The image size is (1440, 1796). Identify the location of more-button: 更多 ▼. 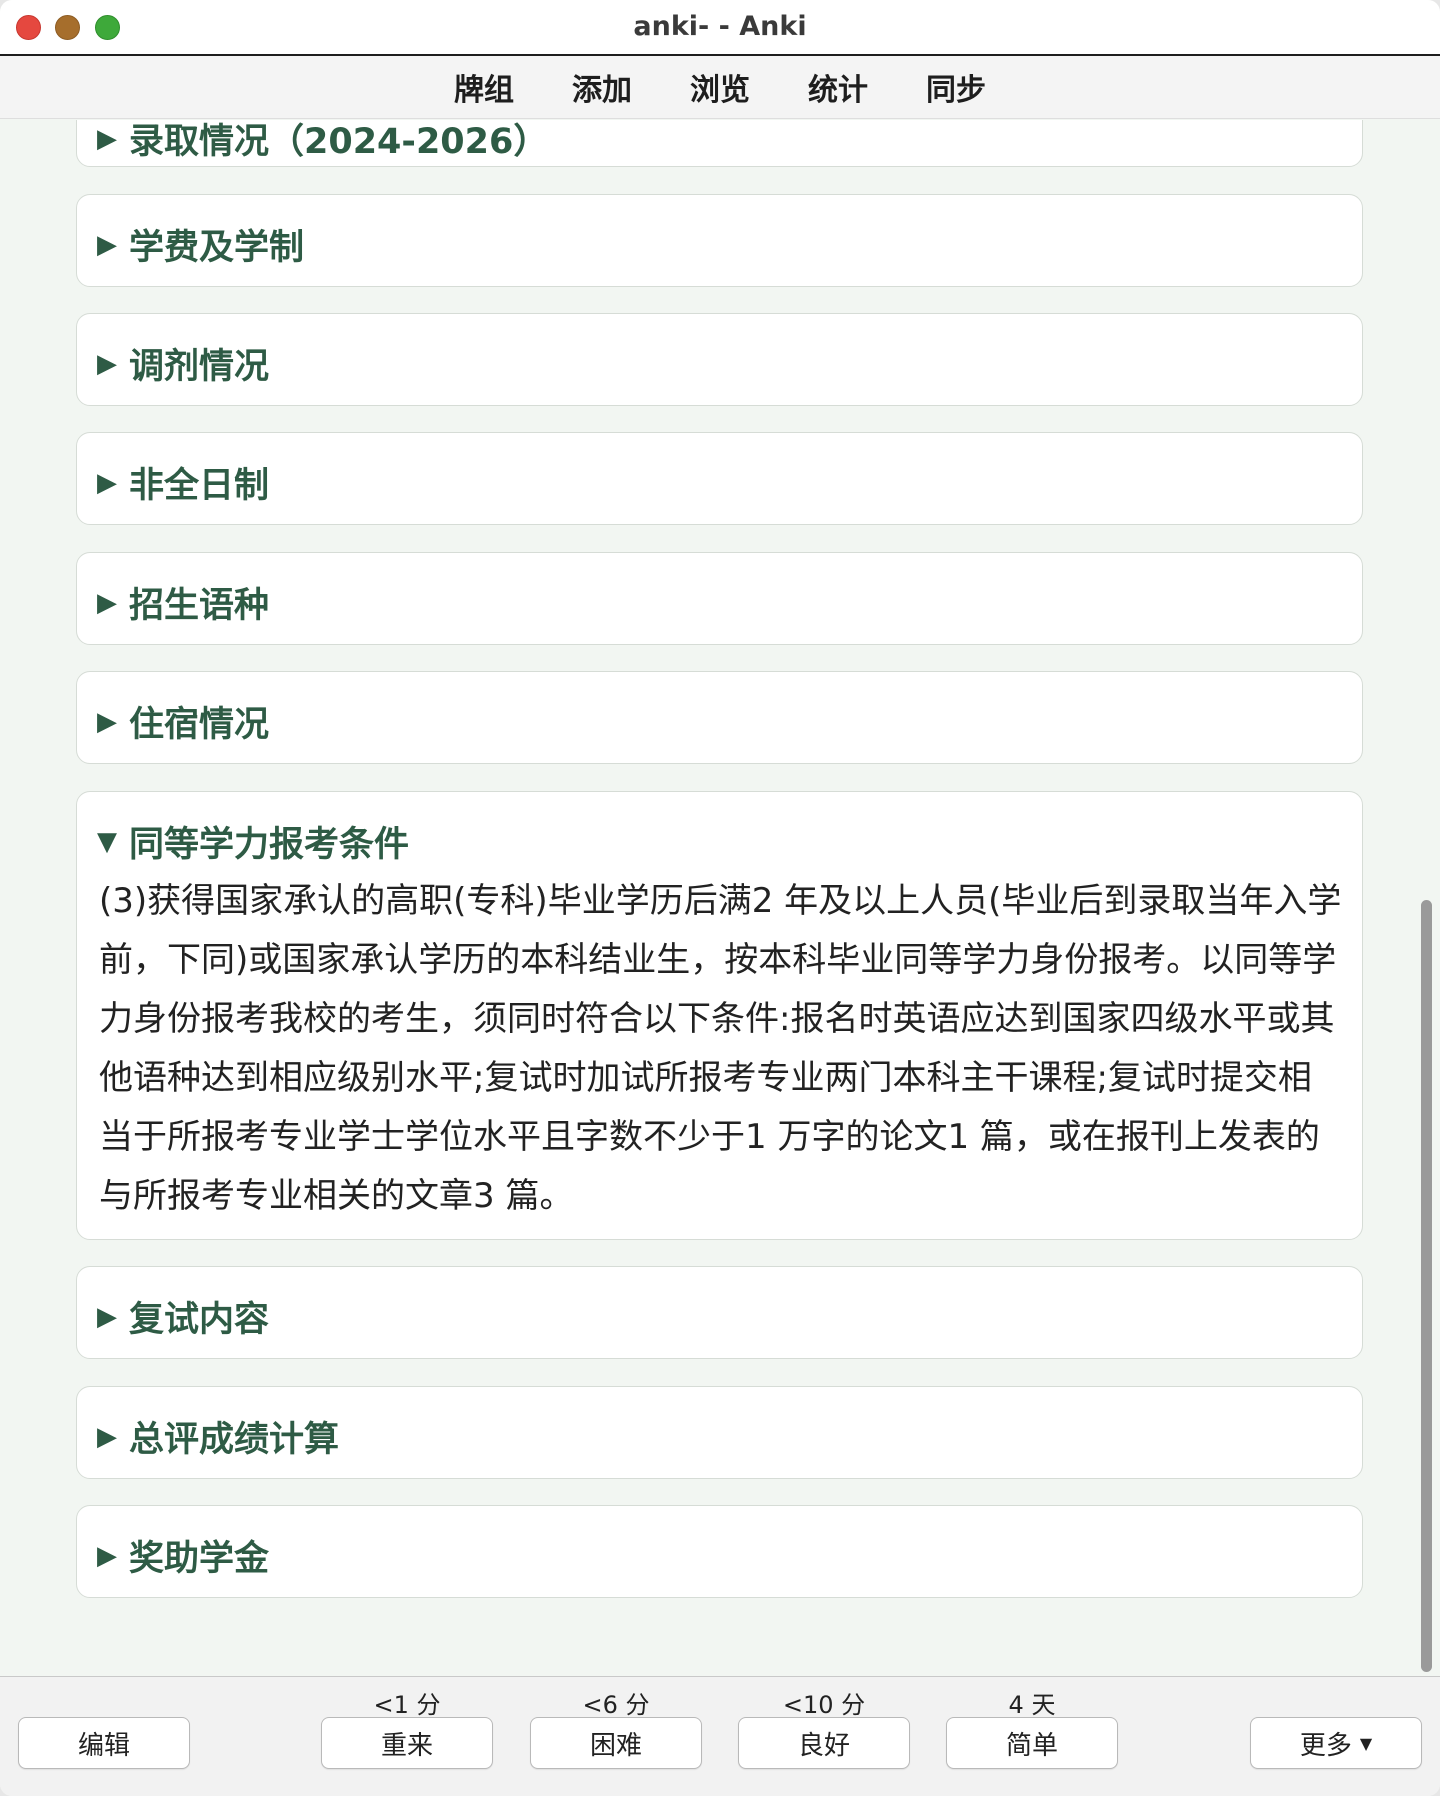
(1336, 1743).